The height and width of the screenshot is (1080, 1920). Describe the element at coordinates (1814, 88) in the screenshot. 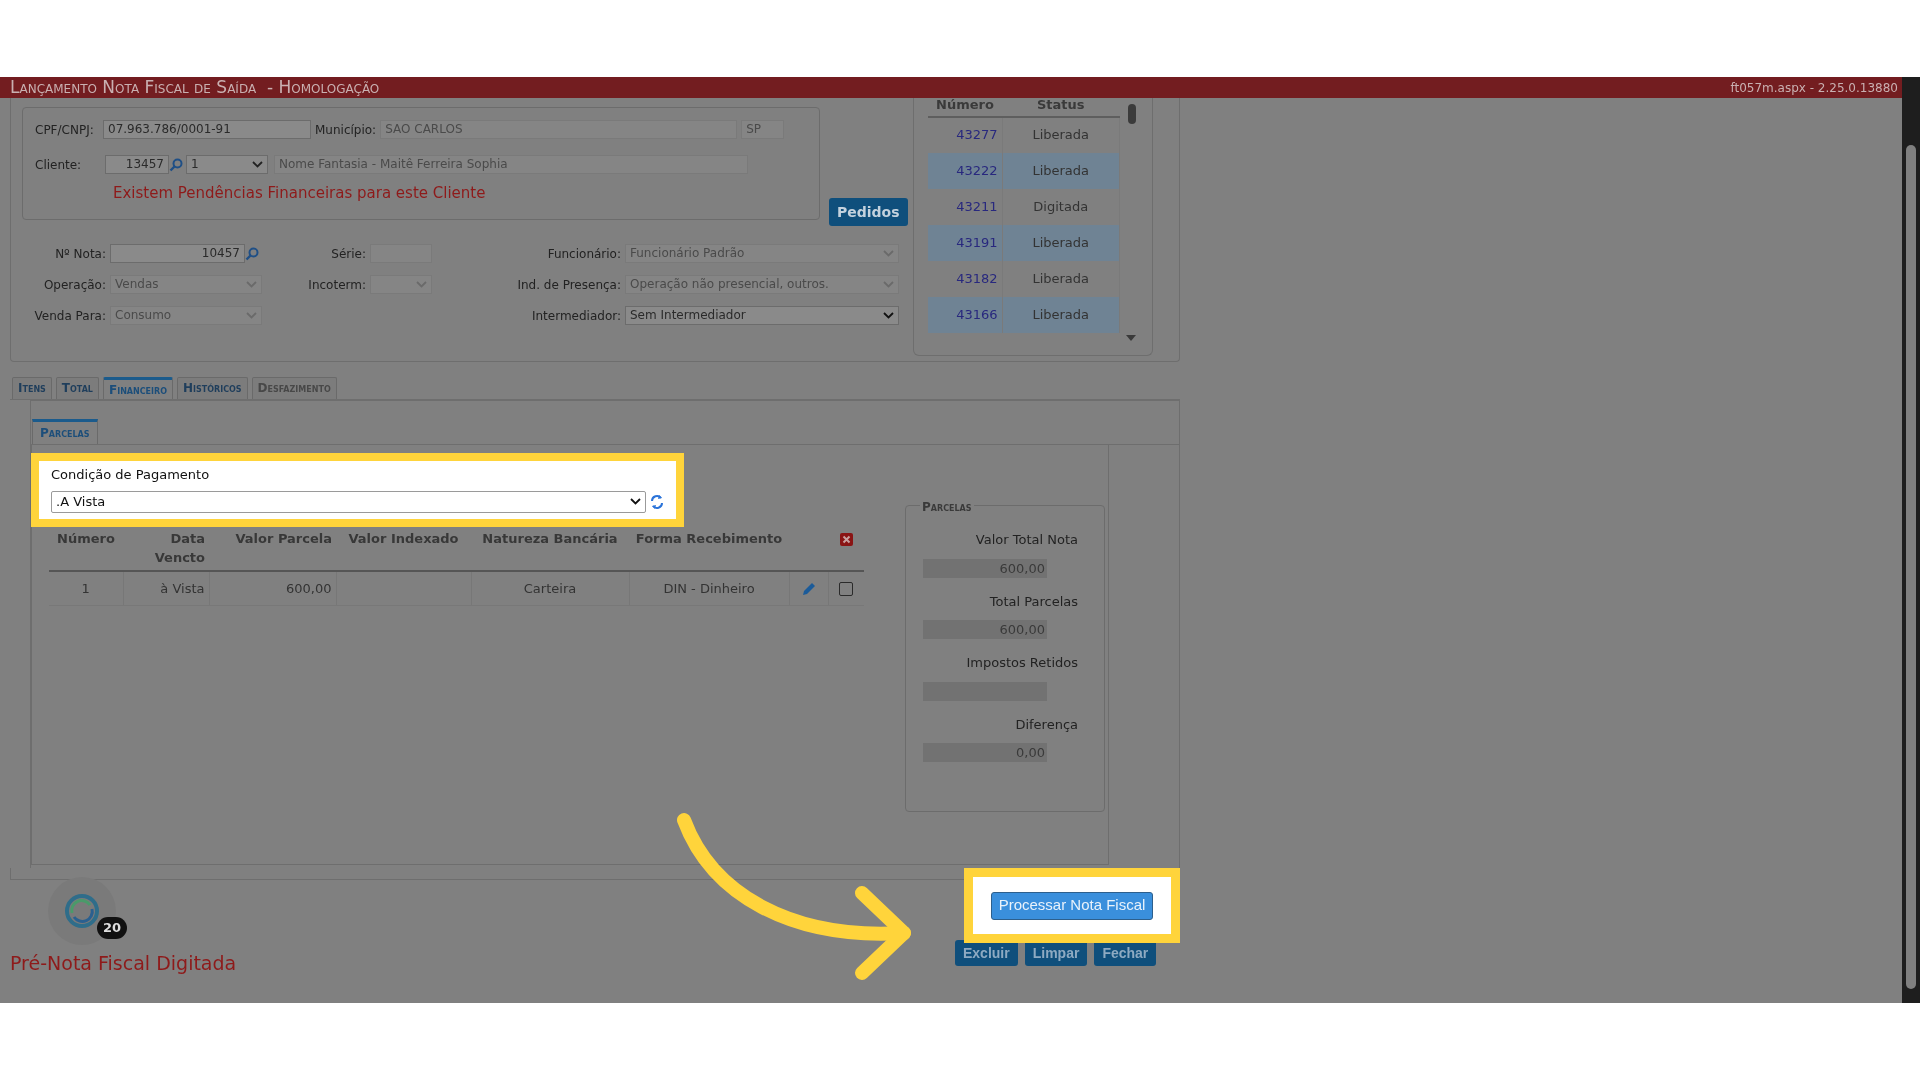

I see `version-text: ft057m.aspx - 2.25.0.13880` at that location.